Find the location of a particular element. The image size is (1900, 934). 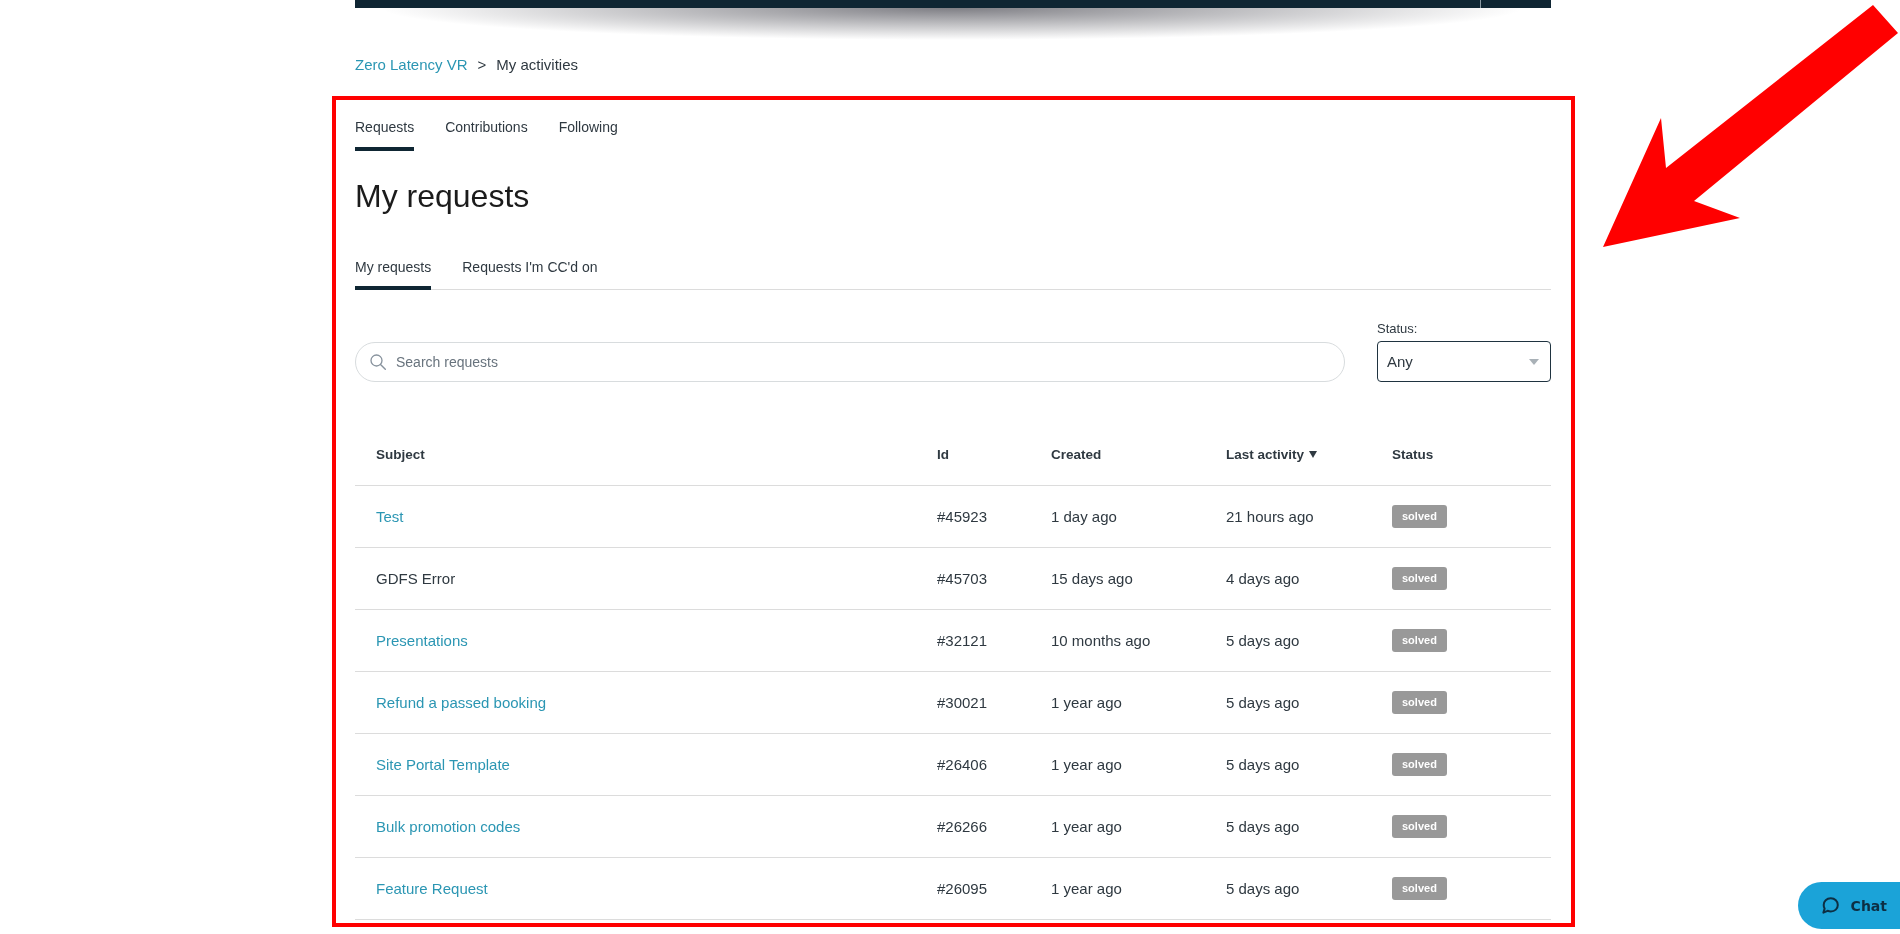

column-header: Subject is located at coordinates (400, 454).